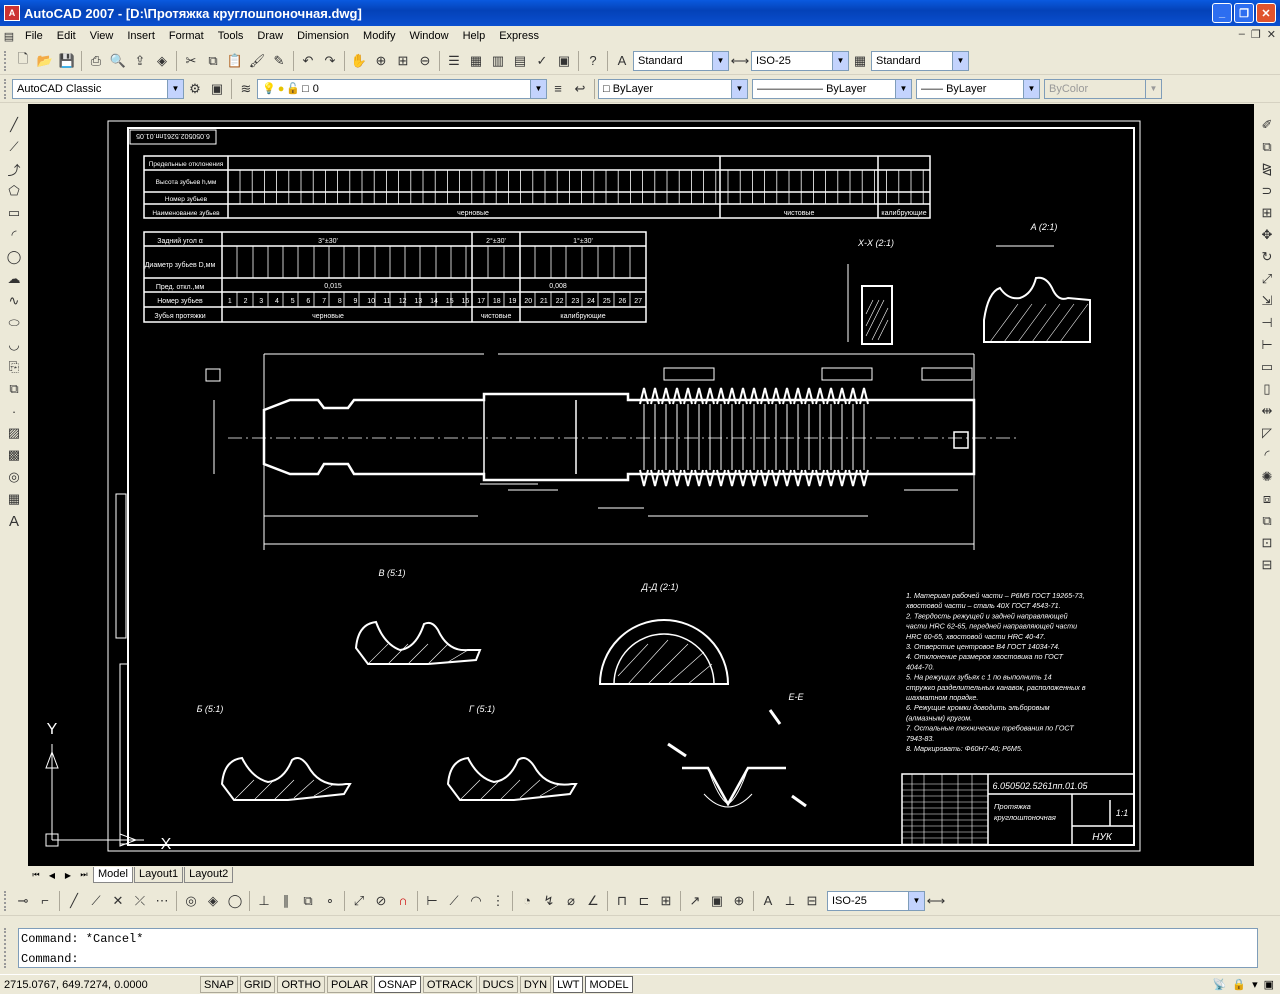 This screenshot has height=994, width=1280. Describe the element at coordinates (739, 901) in the screenshot. I see `center-mark-icon: ⊕` at that location.